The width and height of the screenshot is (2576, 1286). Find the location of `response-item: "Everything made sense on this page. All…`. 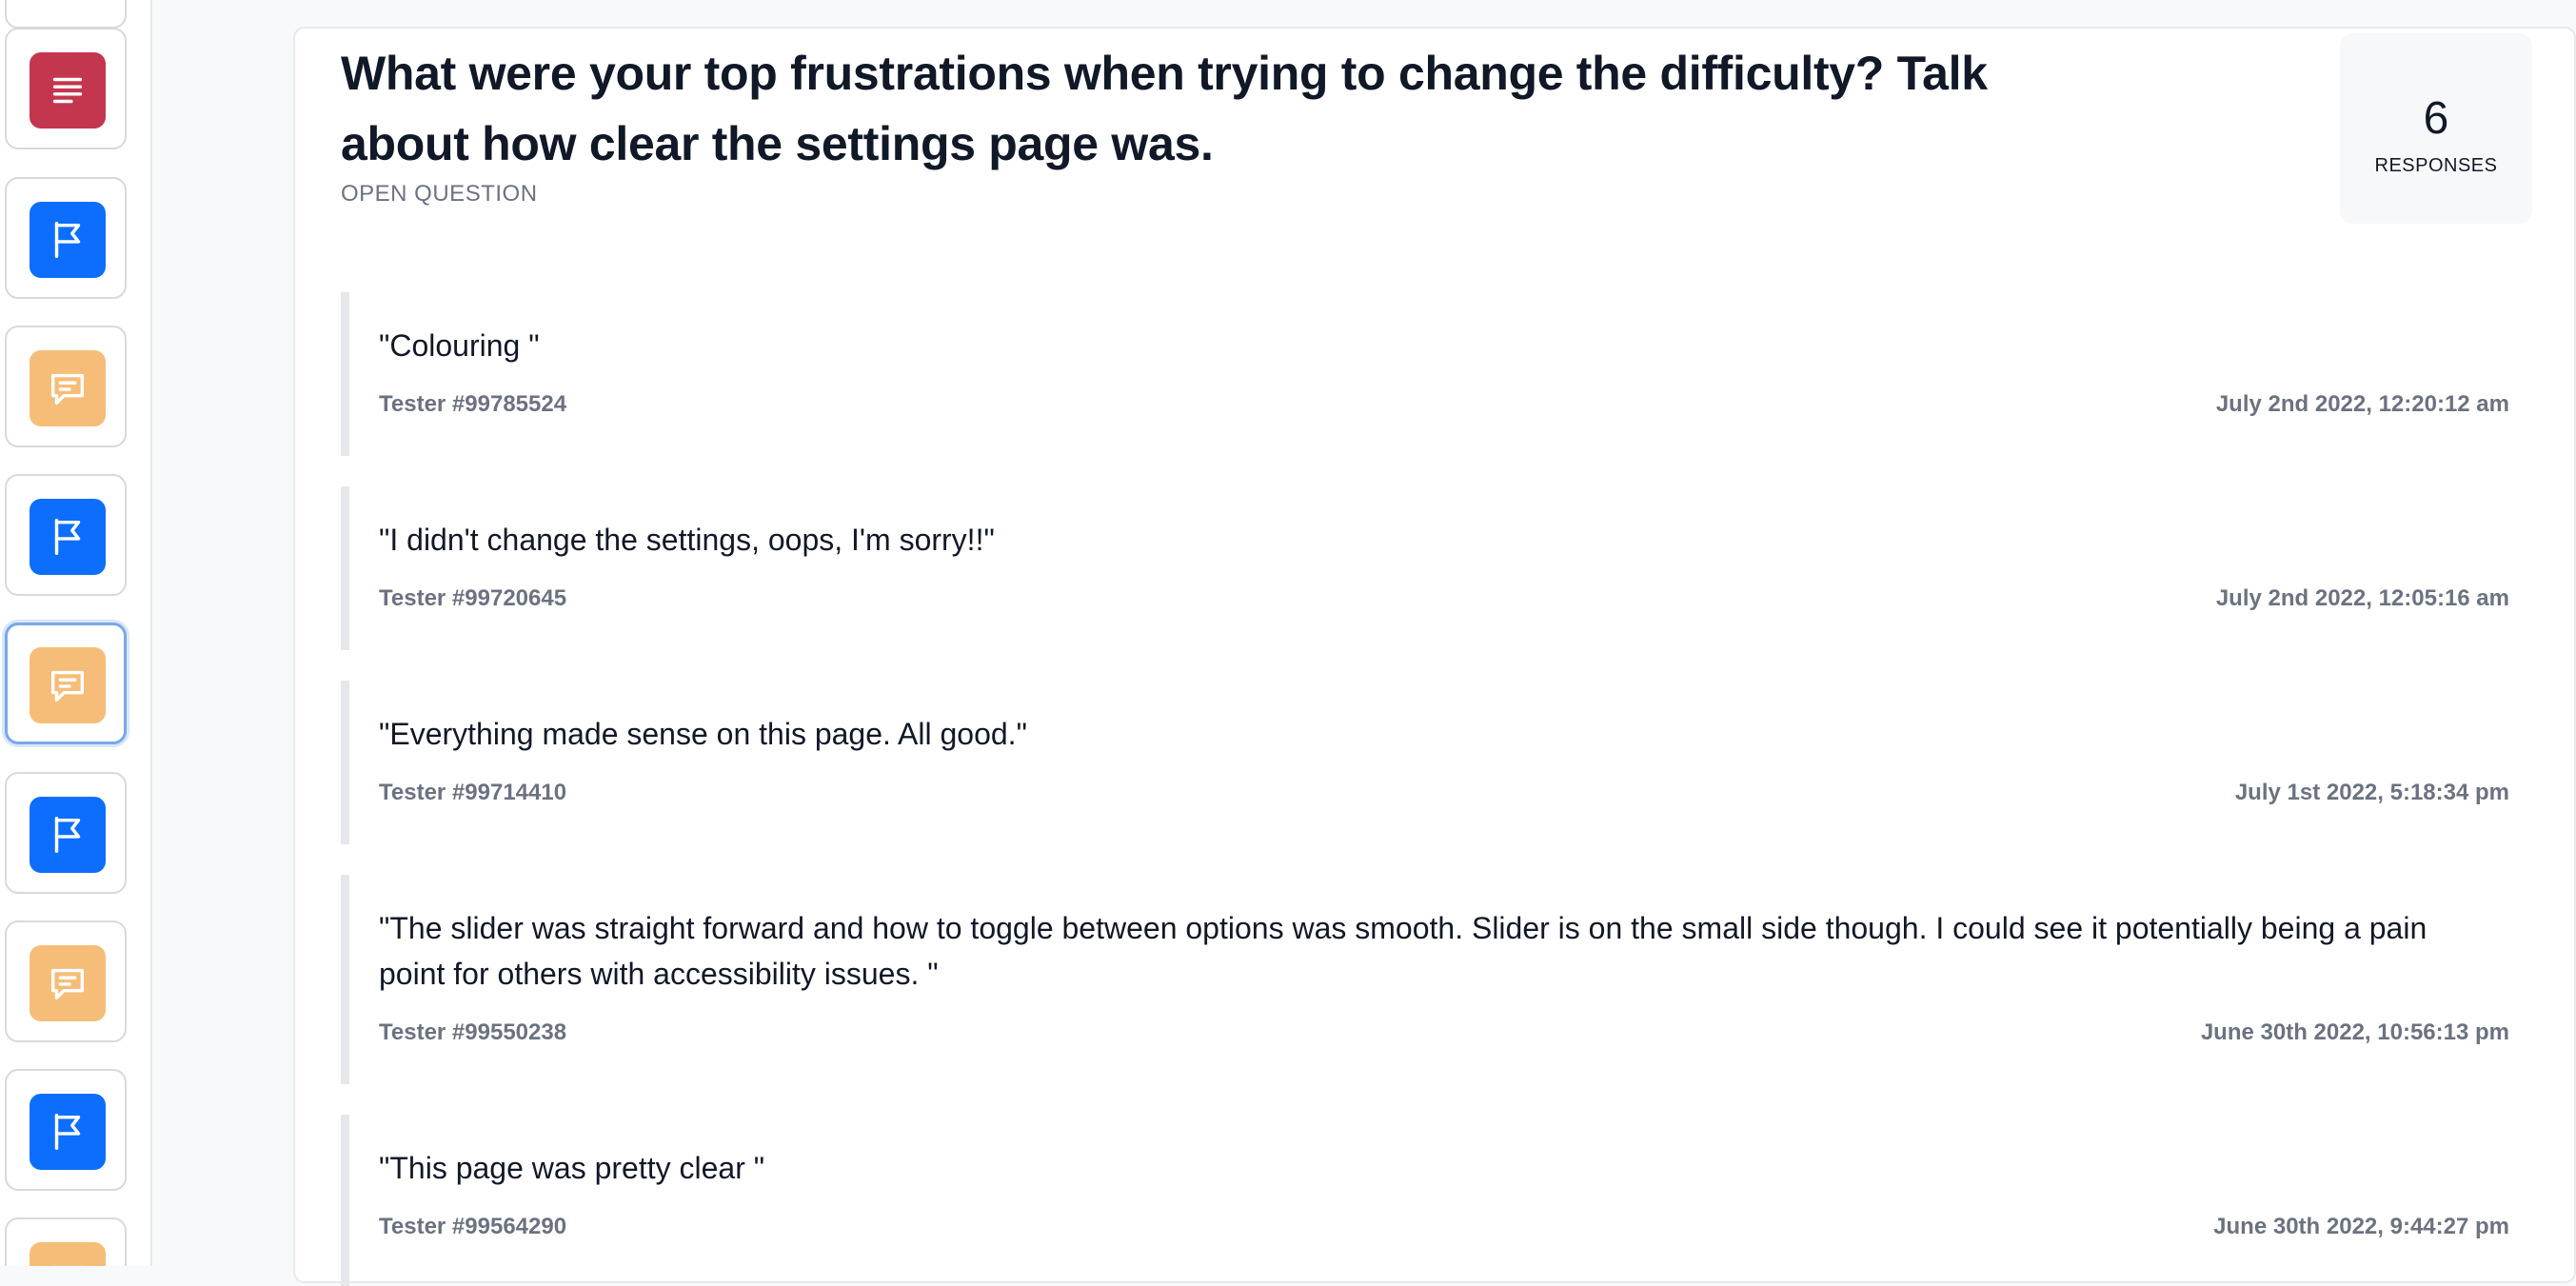

response-item: "Everything made sense on this page. All… is located at coordinates (1425, 762).